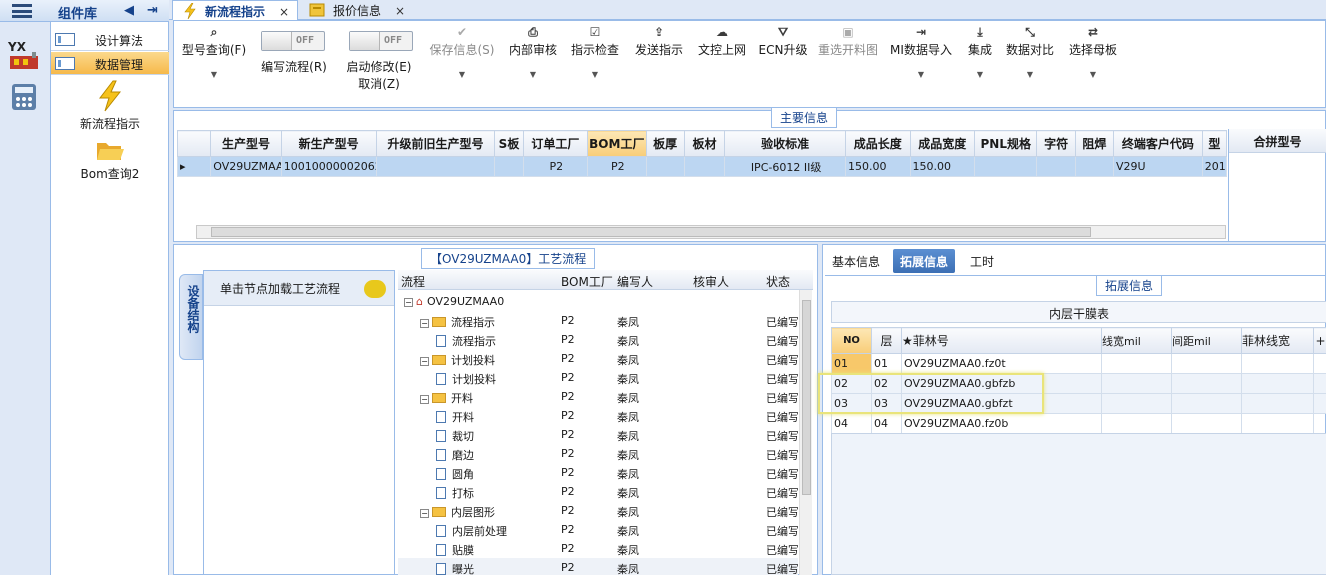  Describe the element at coordinates (598, 548) in the screenshot. I see `tree-node-row: 贴膜 P2 秦凤 已编写` at that location.